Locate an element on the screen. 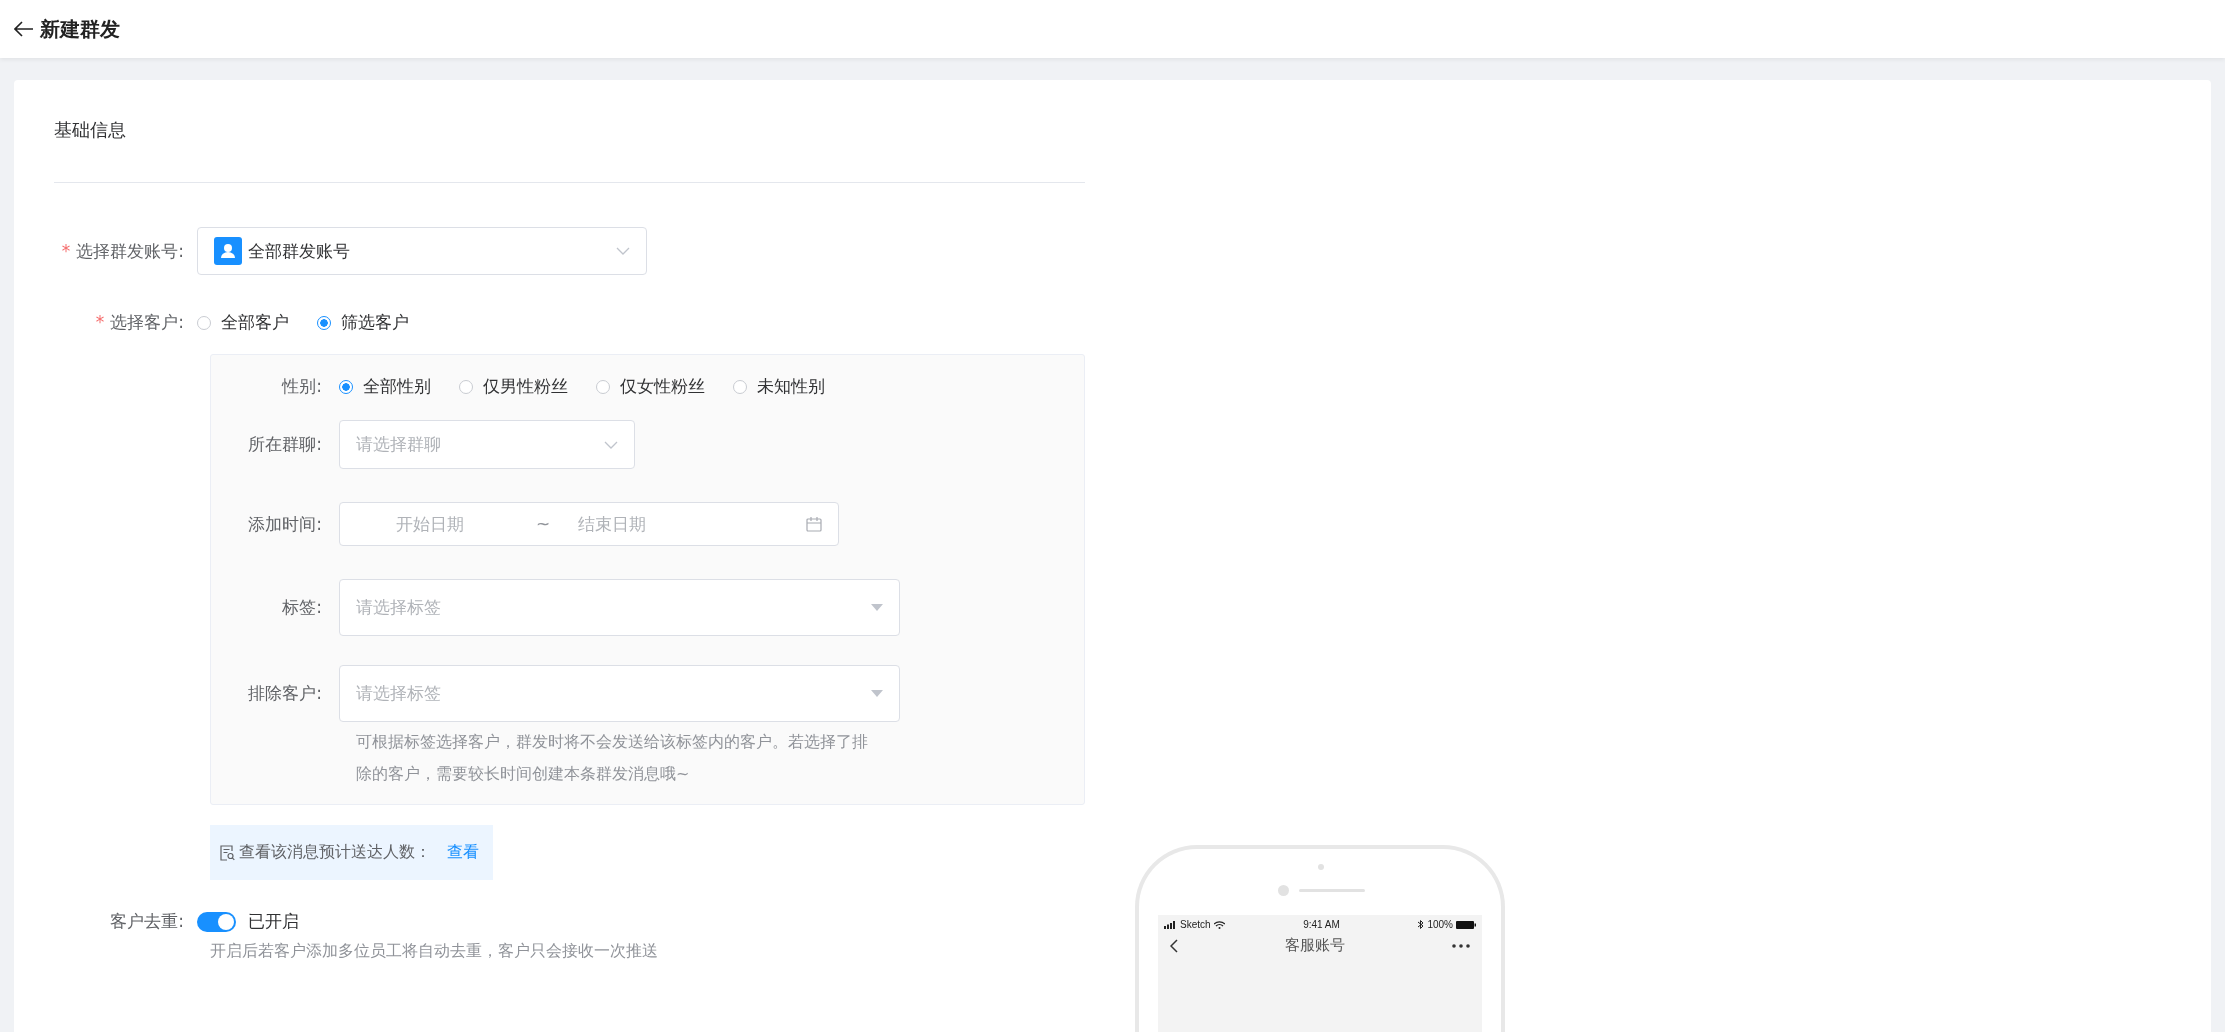 This screenshot has width=2225, height=1032. page-title: 新建群发 is located at coordinates (80, 29).